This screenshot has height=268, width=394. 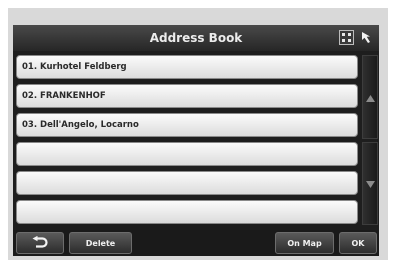 What do you see at coordinates (187, 96) in the screenshot?
I see `list-item: 02. FRANKENHOF` at bounding box center [187, 96].